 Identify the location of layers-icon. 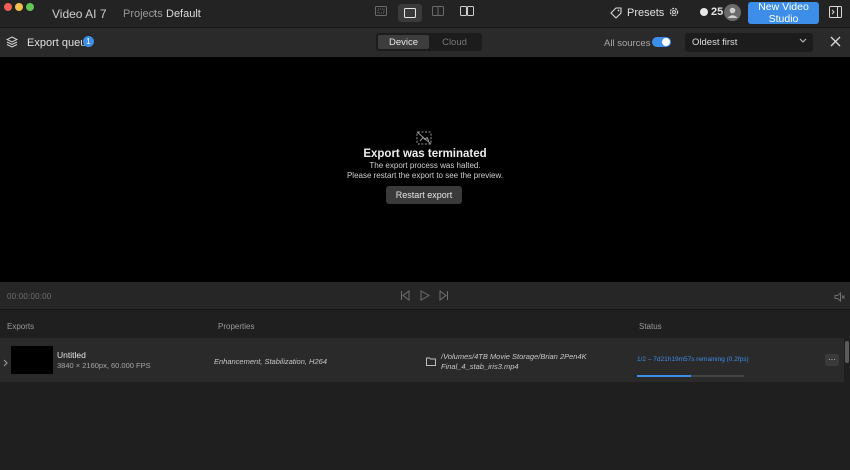
(12, 43).